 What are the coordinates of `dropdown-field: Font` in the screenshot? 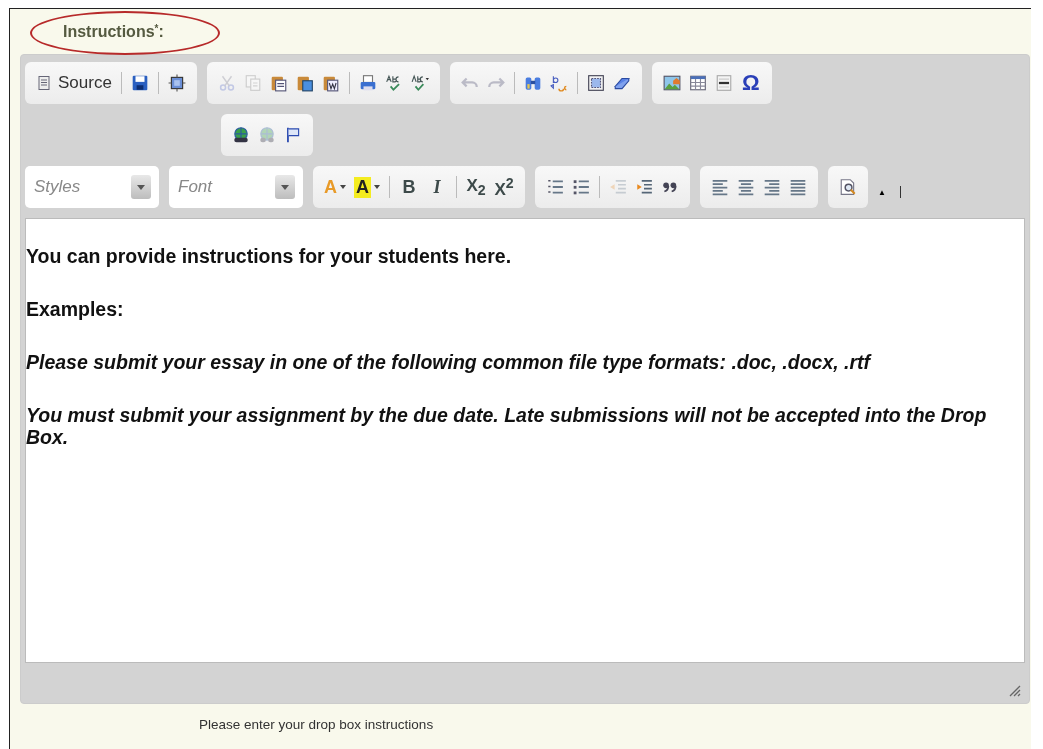 It's located at (236, 187).